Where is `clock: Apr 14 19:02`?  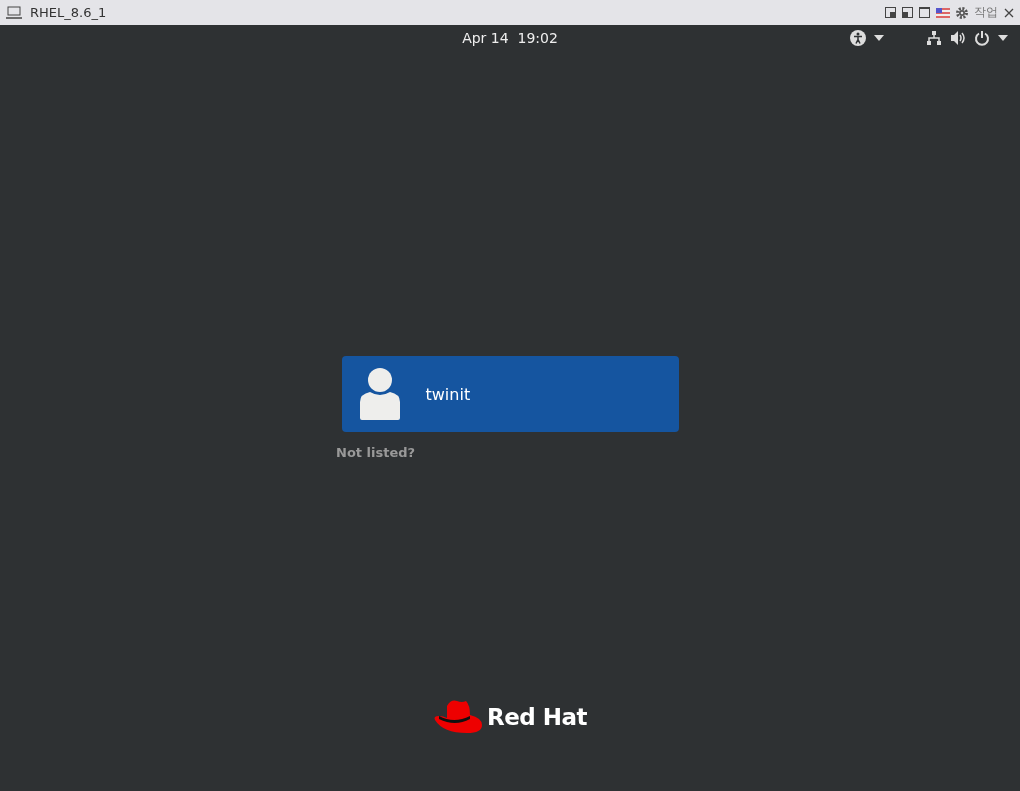 clock: Apr 14 19:02 is located at coordinates (510, 38).